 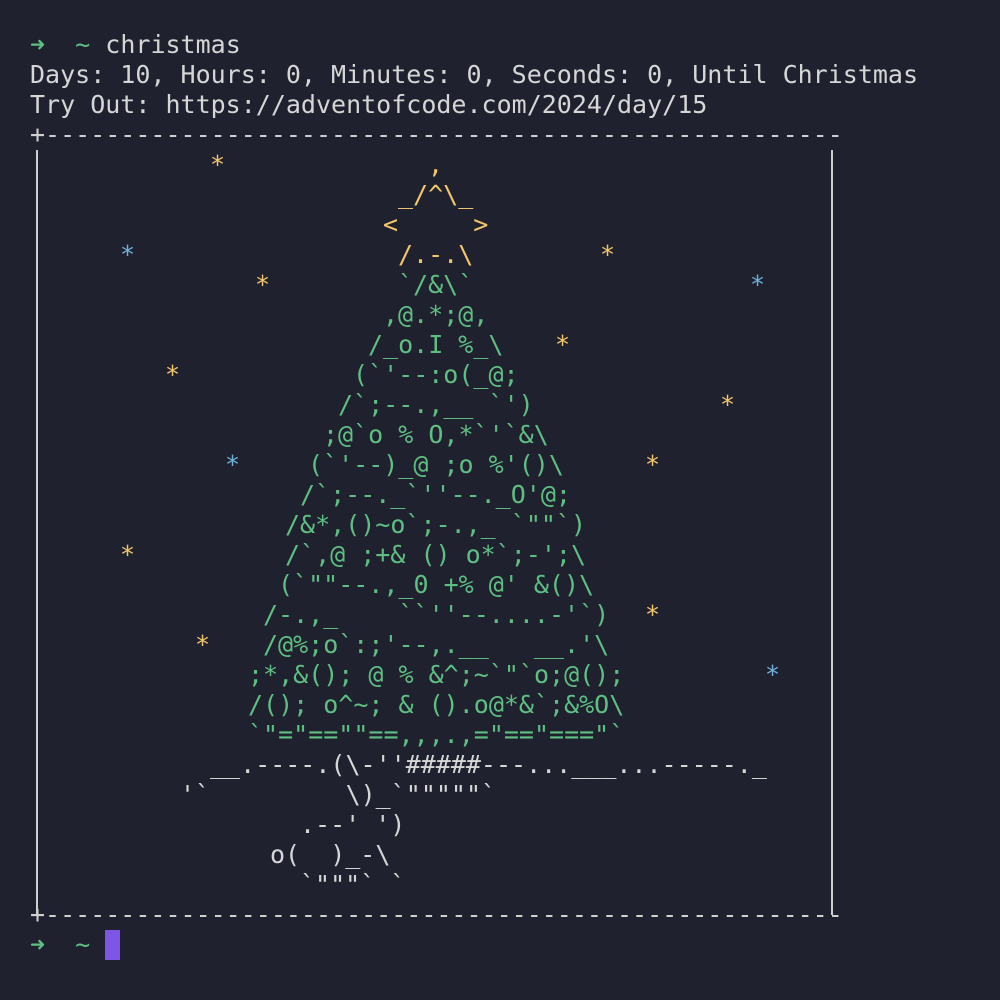 What do you see at coordinates (436, 674) in the screenshot?
I see `tree-line: ;*,&(); @ % &^;~`"`o;@();` at bounding box center [436, 674].